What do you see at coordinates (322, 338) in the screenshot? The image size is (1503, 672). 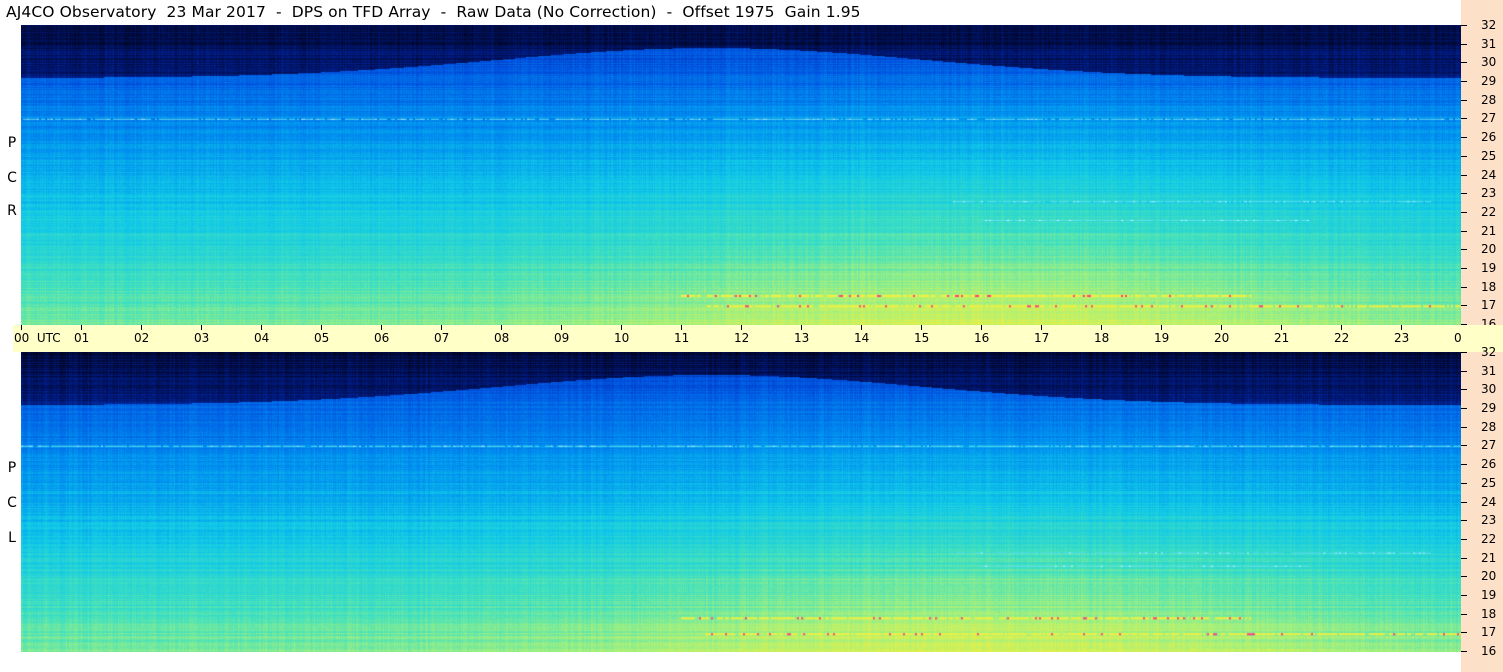 I see `time-tick-label: 05` at bounding box center [322, 338].